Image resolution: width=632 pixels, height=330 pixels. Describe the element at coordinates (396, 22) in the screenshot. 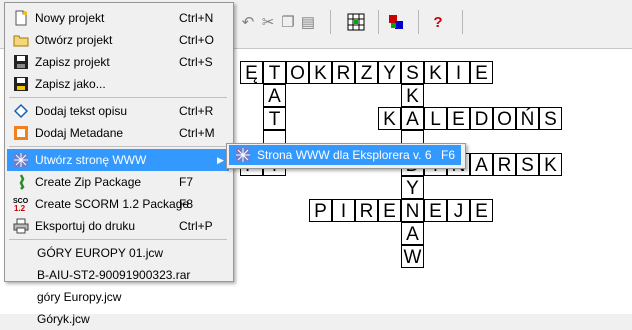

I see `palette-icon` at that location.